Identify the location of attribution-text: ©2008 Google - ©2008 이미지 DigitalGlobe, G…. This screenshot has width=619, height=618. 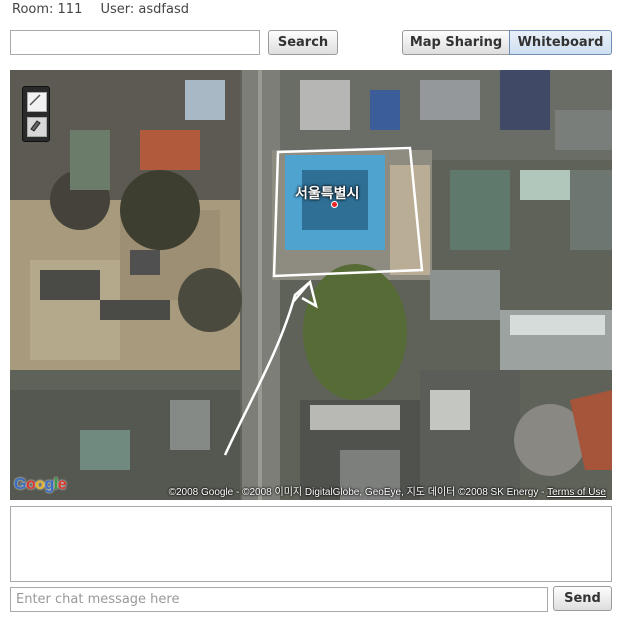
(356, 492).